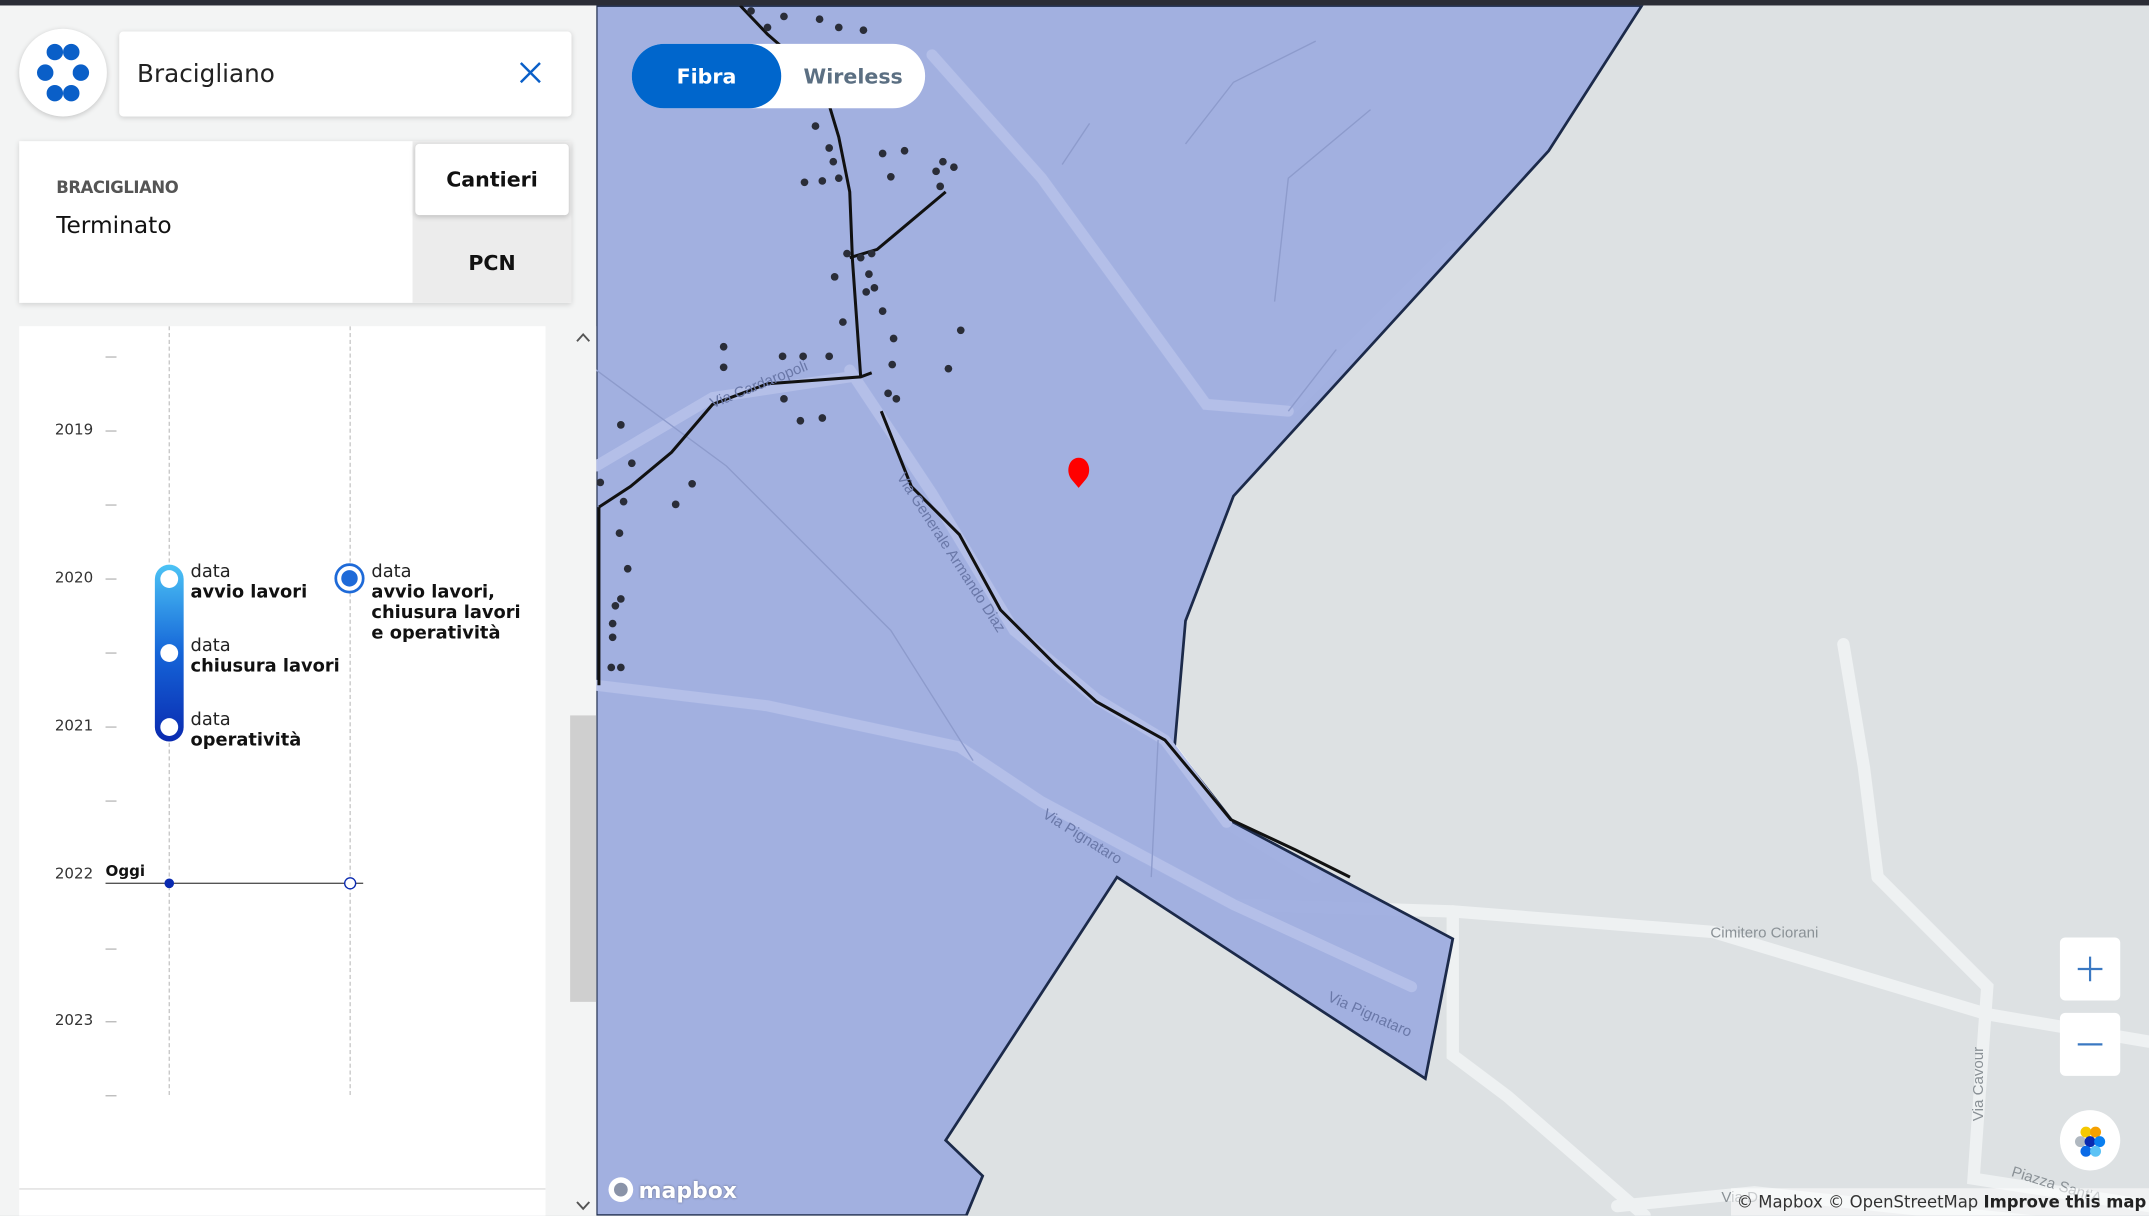 The image size is (2149, 1216). What do you see at coordinates (117, 188) in the screenshot?
I see `municipality-name: BRACIGLIANO` at bounding box center [117, 188].